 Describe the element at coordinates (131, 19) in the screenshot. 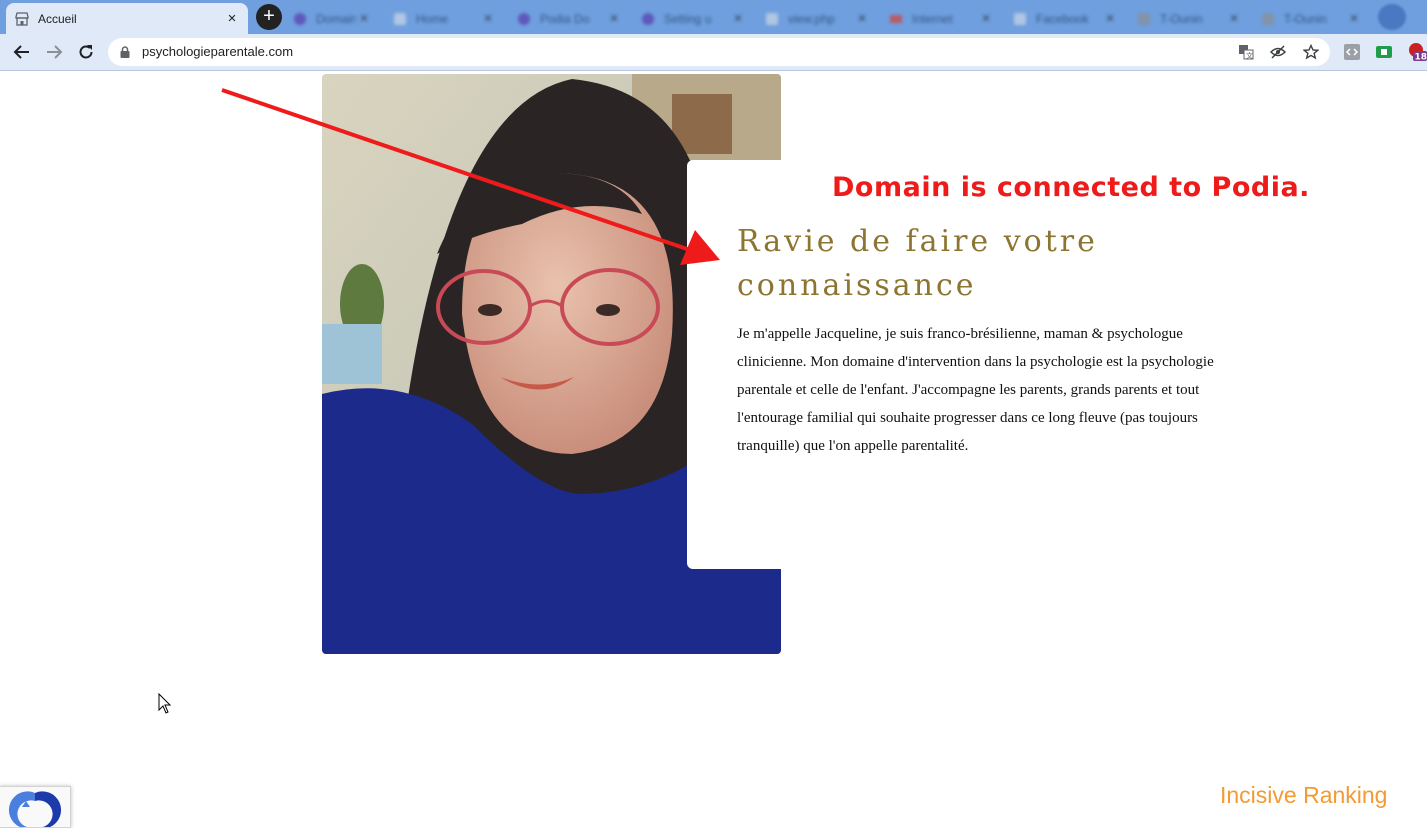

I see `tab-title: Accueil` at that location.